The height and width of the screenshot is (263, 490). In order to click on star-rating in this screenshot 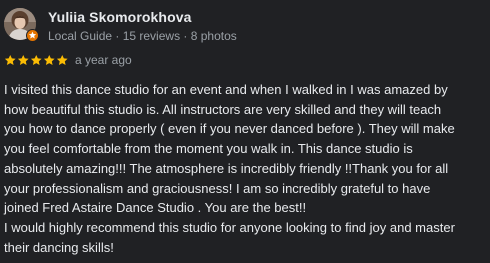, I will do `click(36, 60)`.